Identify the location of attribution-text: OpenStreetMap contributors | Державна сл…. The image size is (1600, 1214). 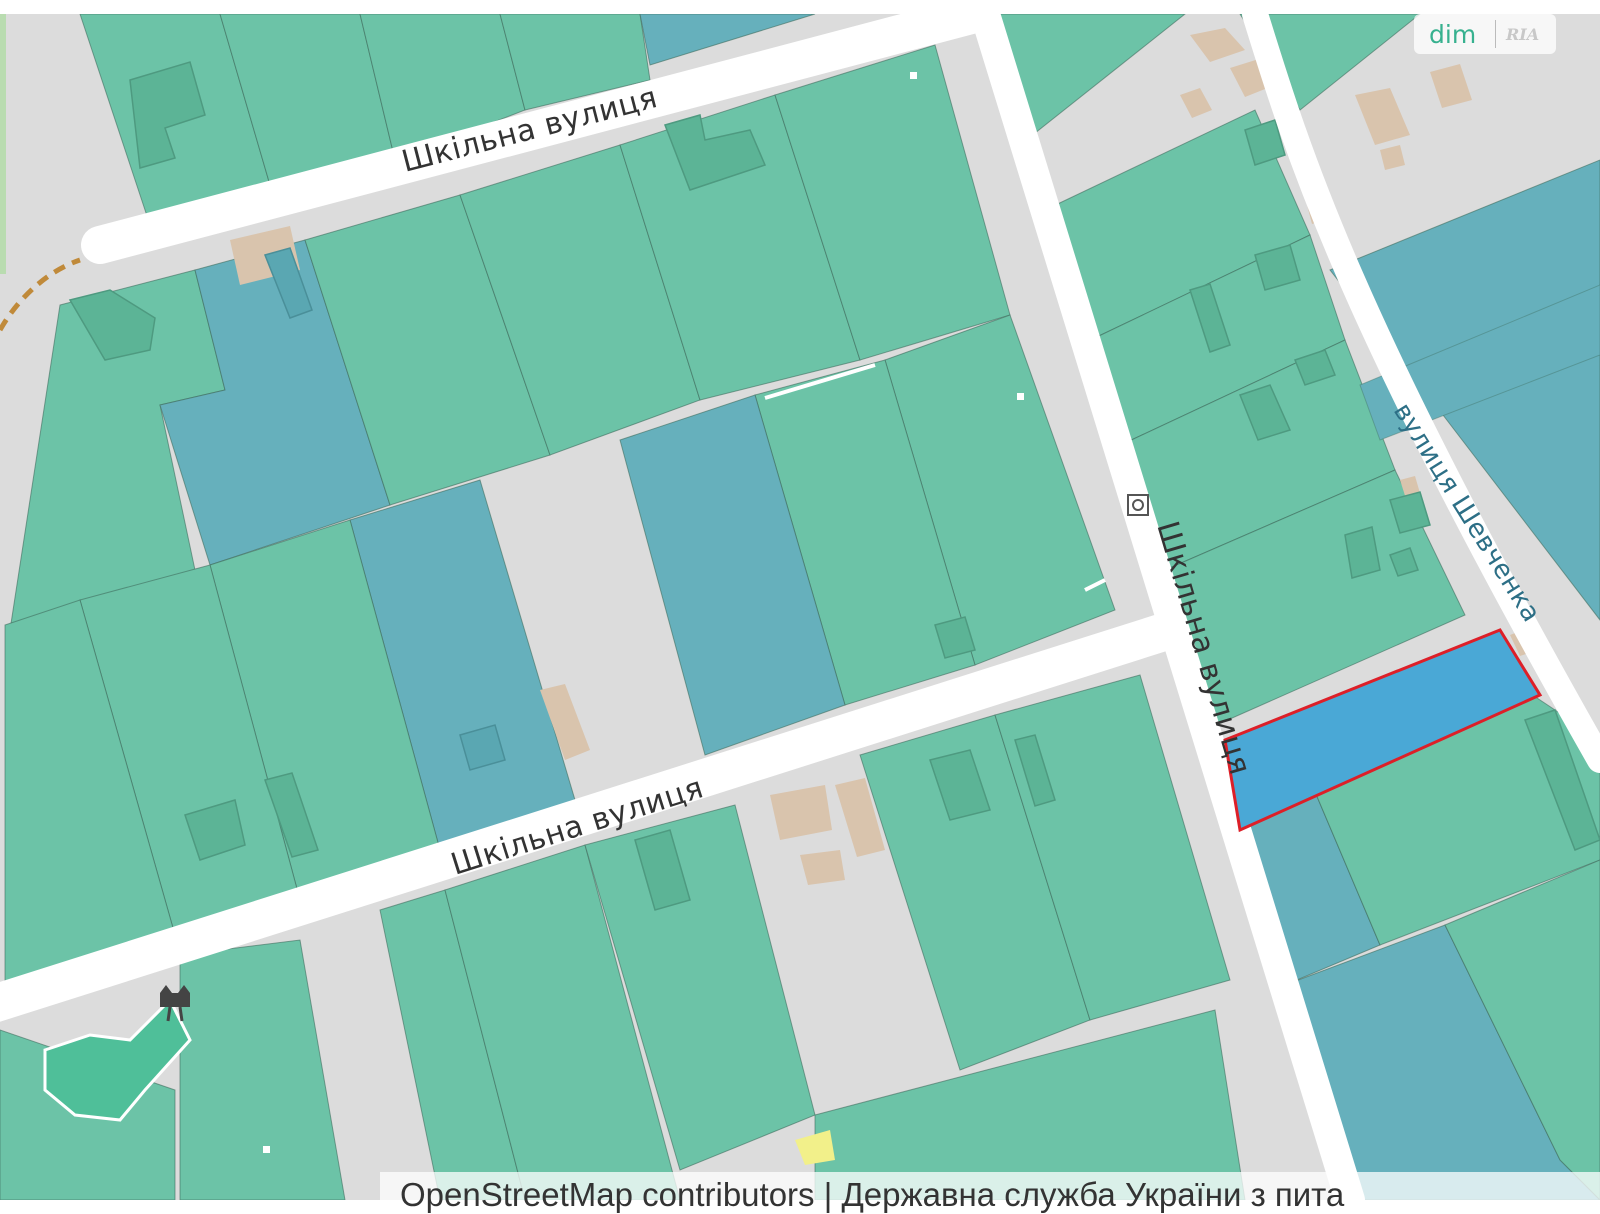
(872, 1195).